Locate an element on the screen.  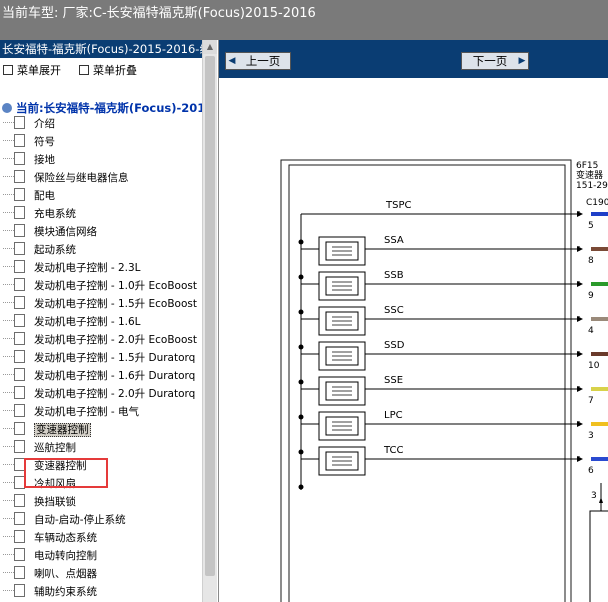
scroll-up-icon: ▲ is located at coordinates (210, 47).